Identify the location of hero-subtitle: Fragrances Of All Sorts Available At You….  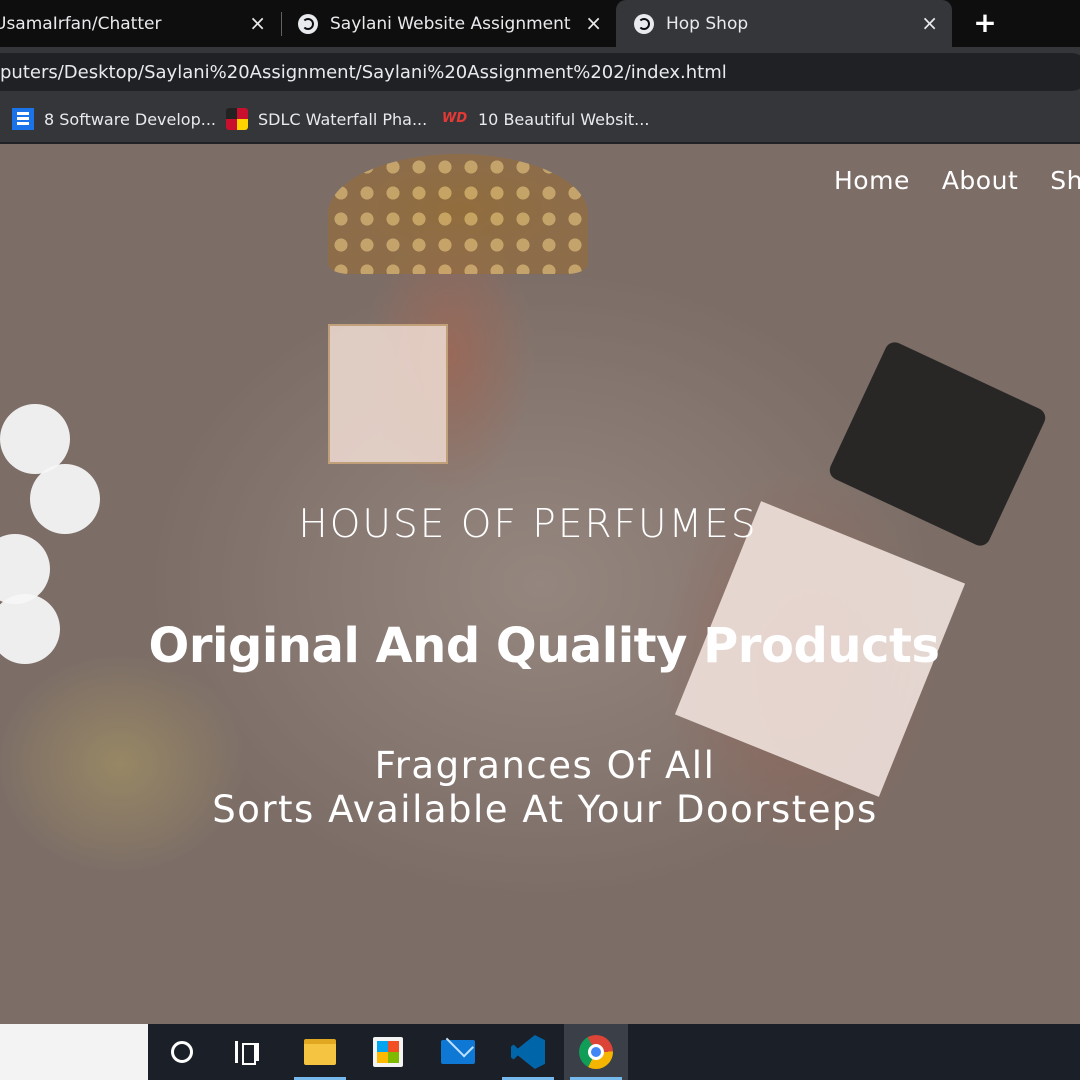
(542, 788).